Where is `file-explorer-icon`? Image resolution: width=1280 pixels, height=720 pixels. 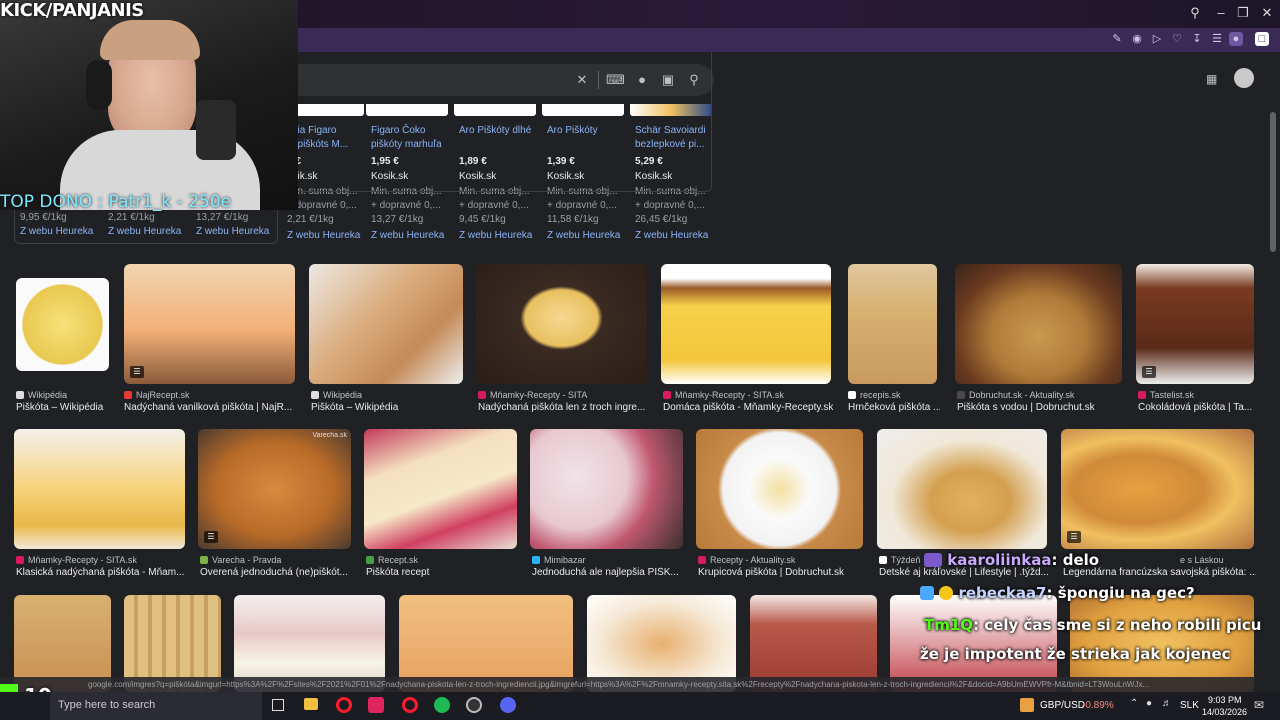
file-explorer-icon is located at coordinates (311, 704).